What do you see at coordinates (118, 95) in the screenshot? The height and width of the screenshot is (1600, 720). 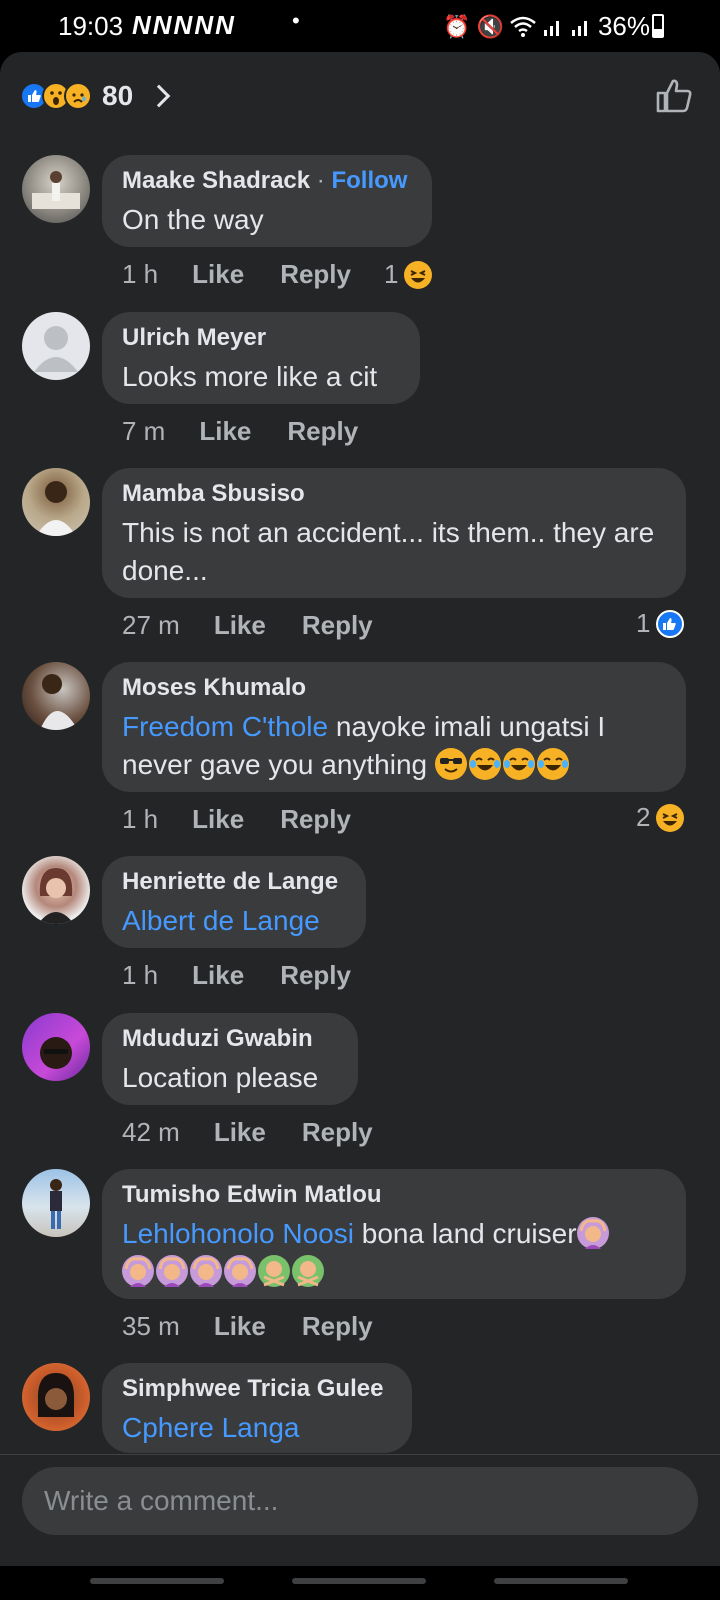 I see `reaction-count: 80` at bounding box center [118, 95].